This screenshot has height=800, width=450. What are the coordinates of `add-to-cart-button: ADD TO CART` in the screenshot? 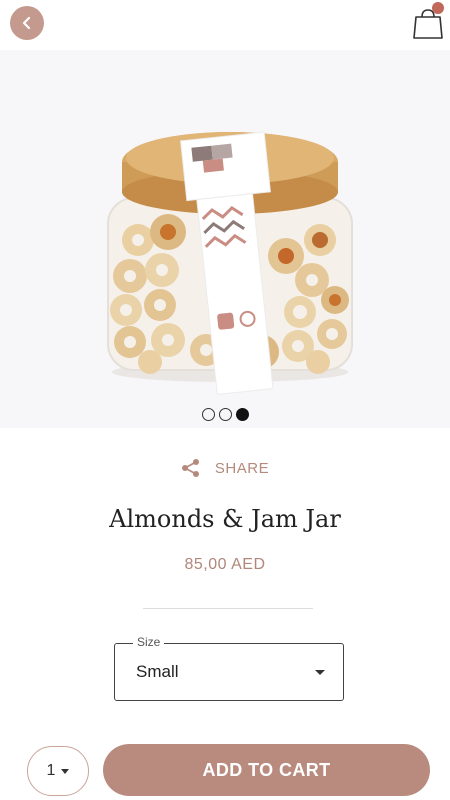 It's located at (266, 770).